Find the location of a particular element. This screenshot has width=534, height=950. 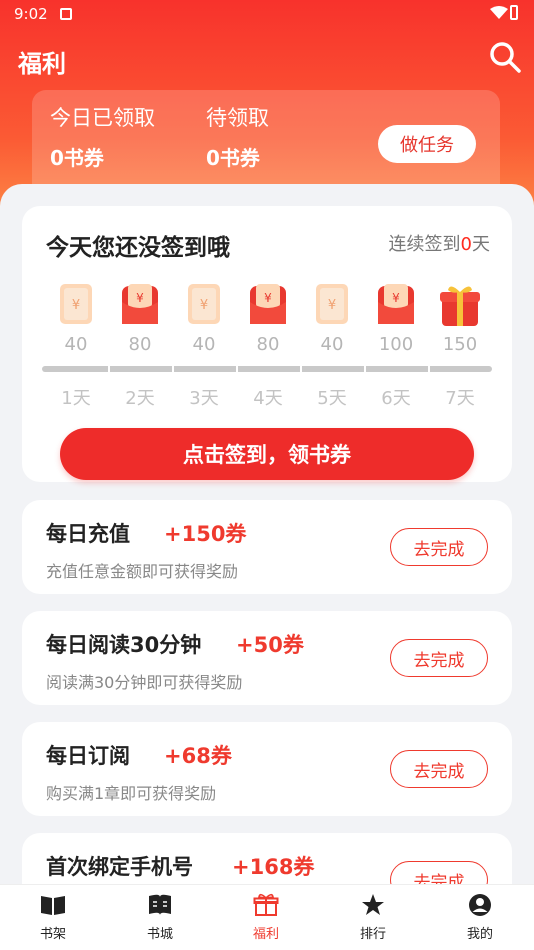

task-title: 每日阅读30分钟 is located at coordinates (124, 645).